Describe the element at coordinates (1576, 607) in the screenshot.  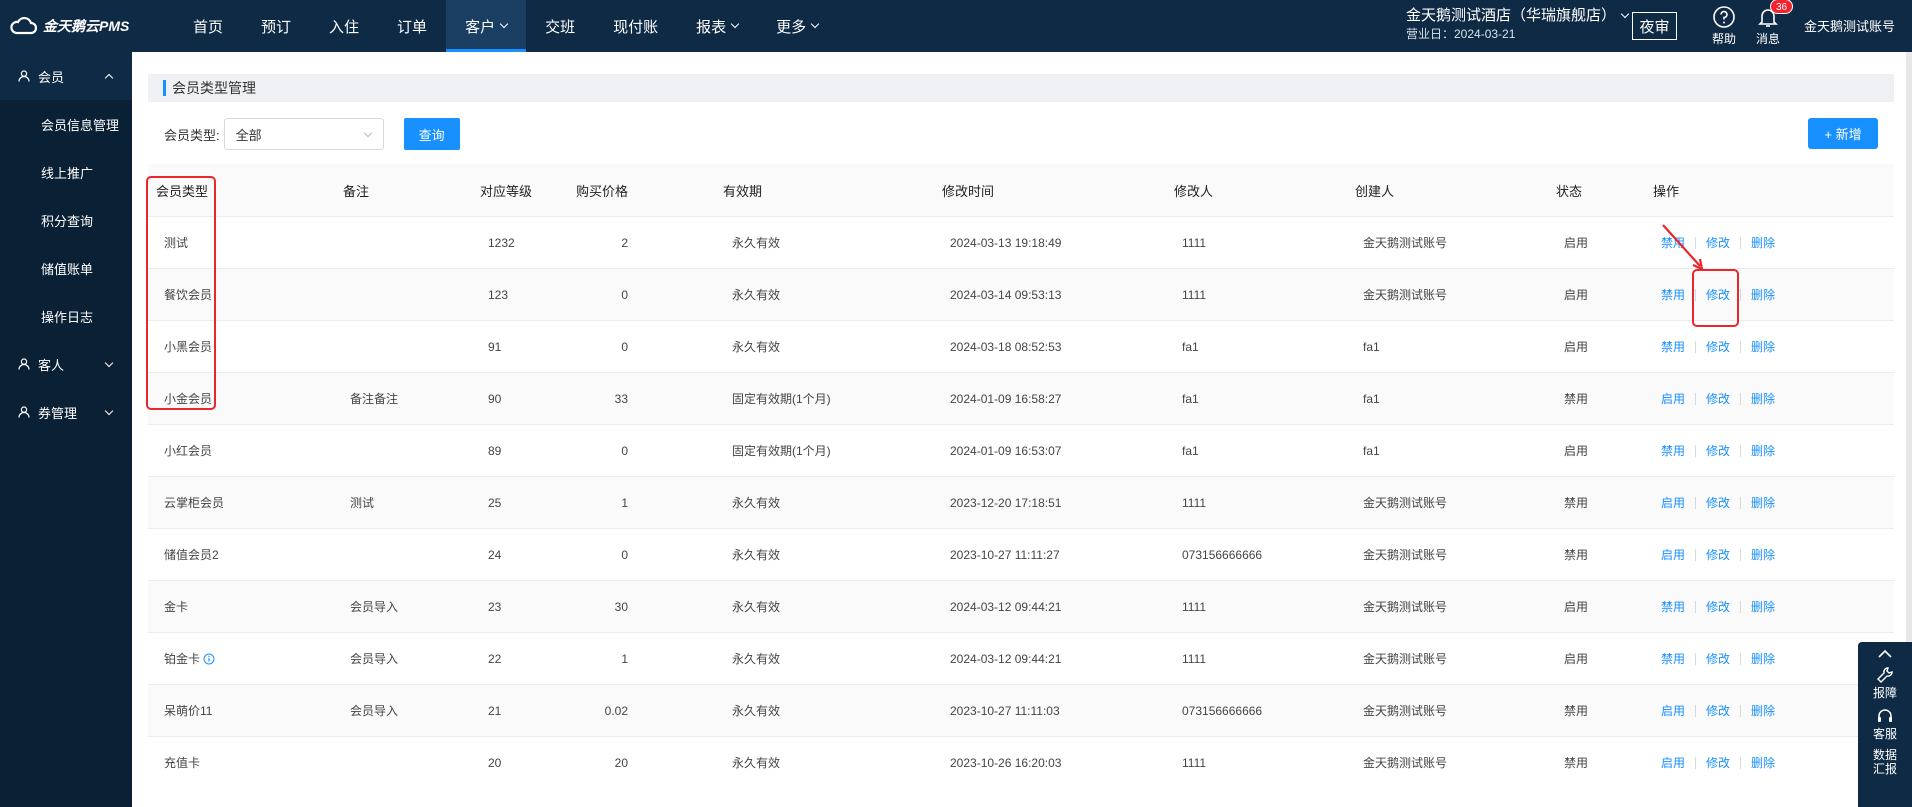
I see `cell-status-text: 启用` at that location.